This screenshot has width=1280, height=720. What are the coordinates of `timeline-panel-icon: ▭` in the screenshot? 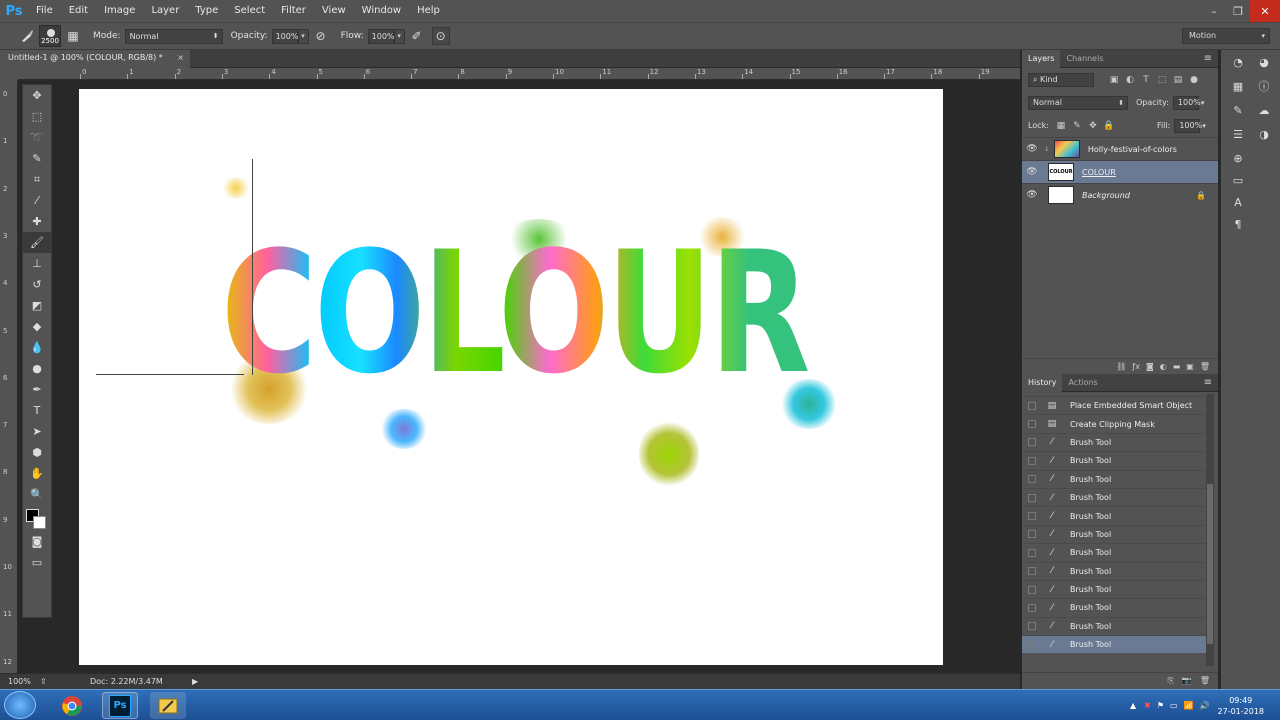 It's located at (1238, 180).